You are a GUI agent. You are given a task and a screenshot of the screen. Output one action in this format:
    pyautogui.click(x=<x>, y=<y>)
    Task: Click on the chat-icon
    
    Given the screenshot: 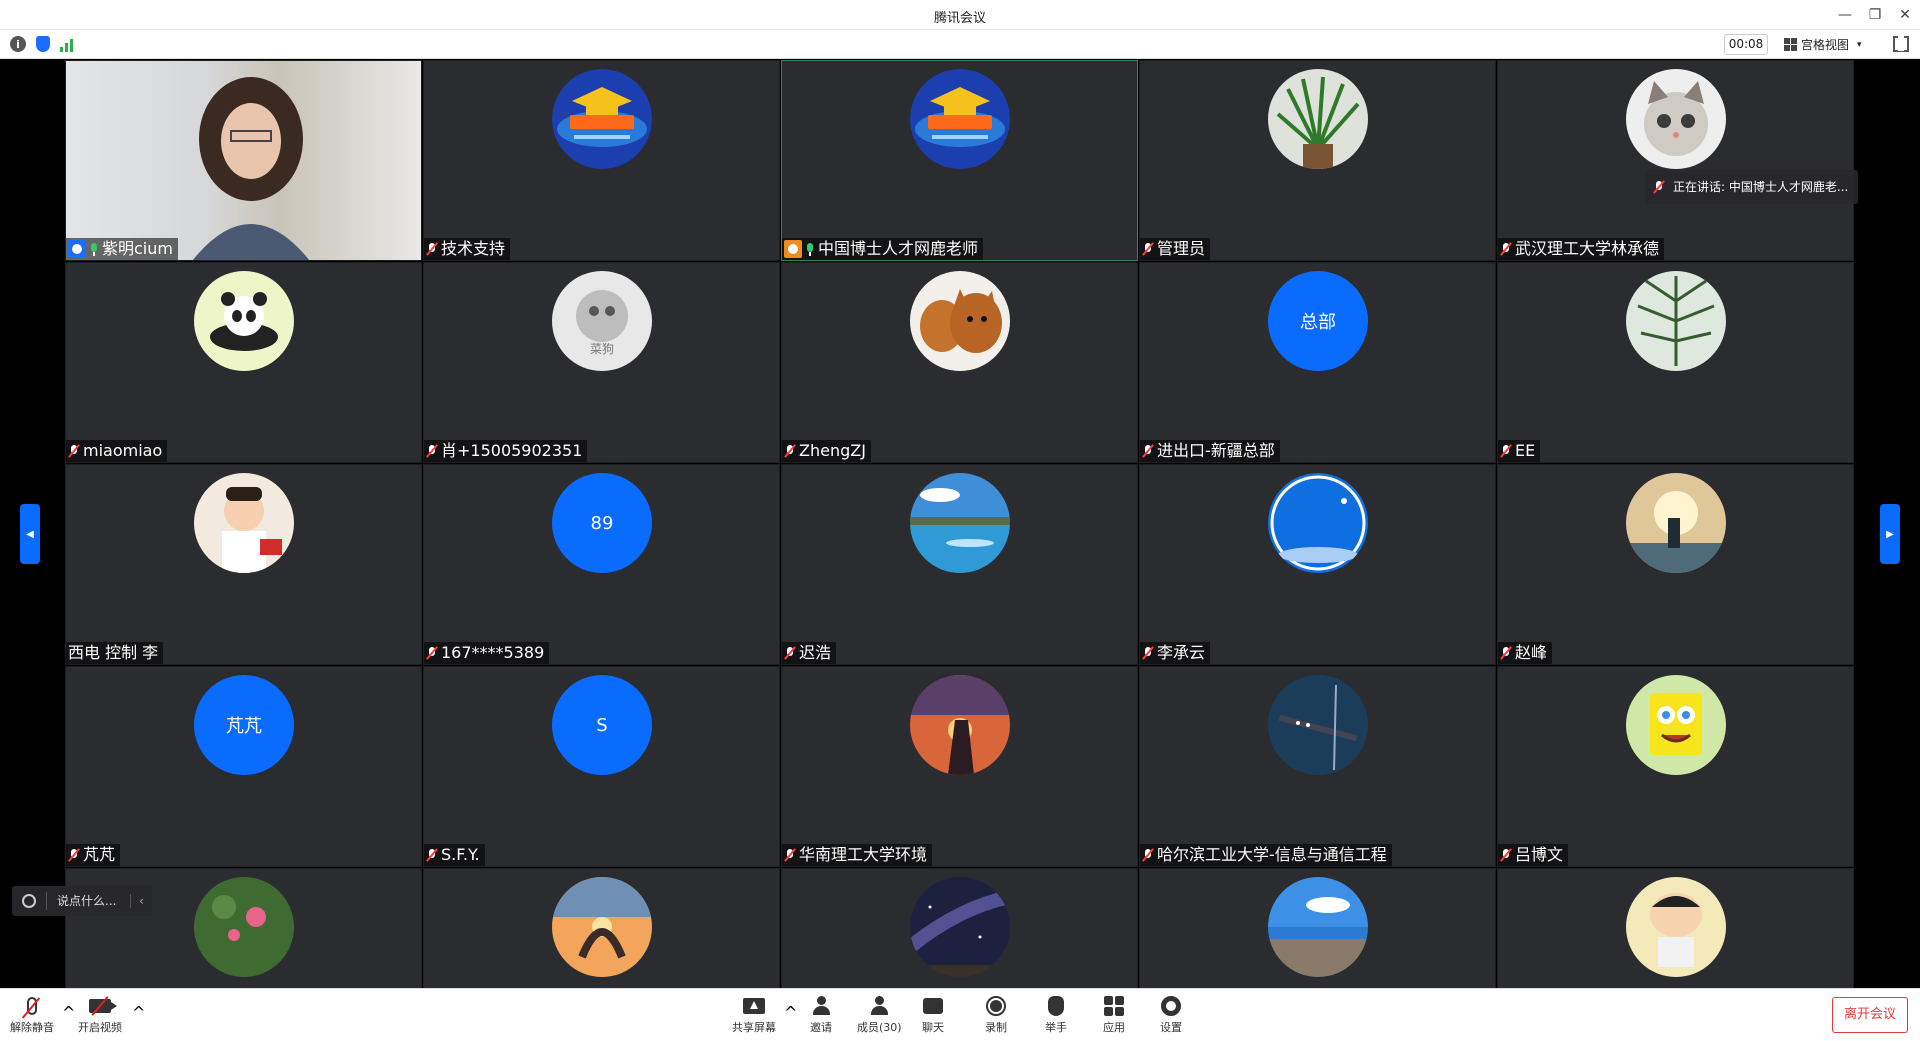 What is the action you would take?
    pyautogui.click(x=933, y=1006)
    